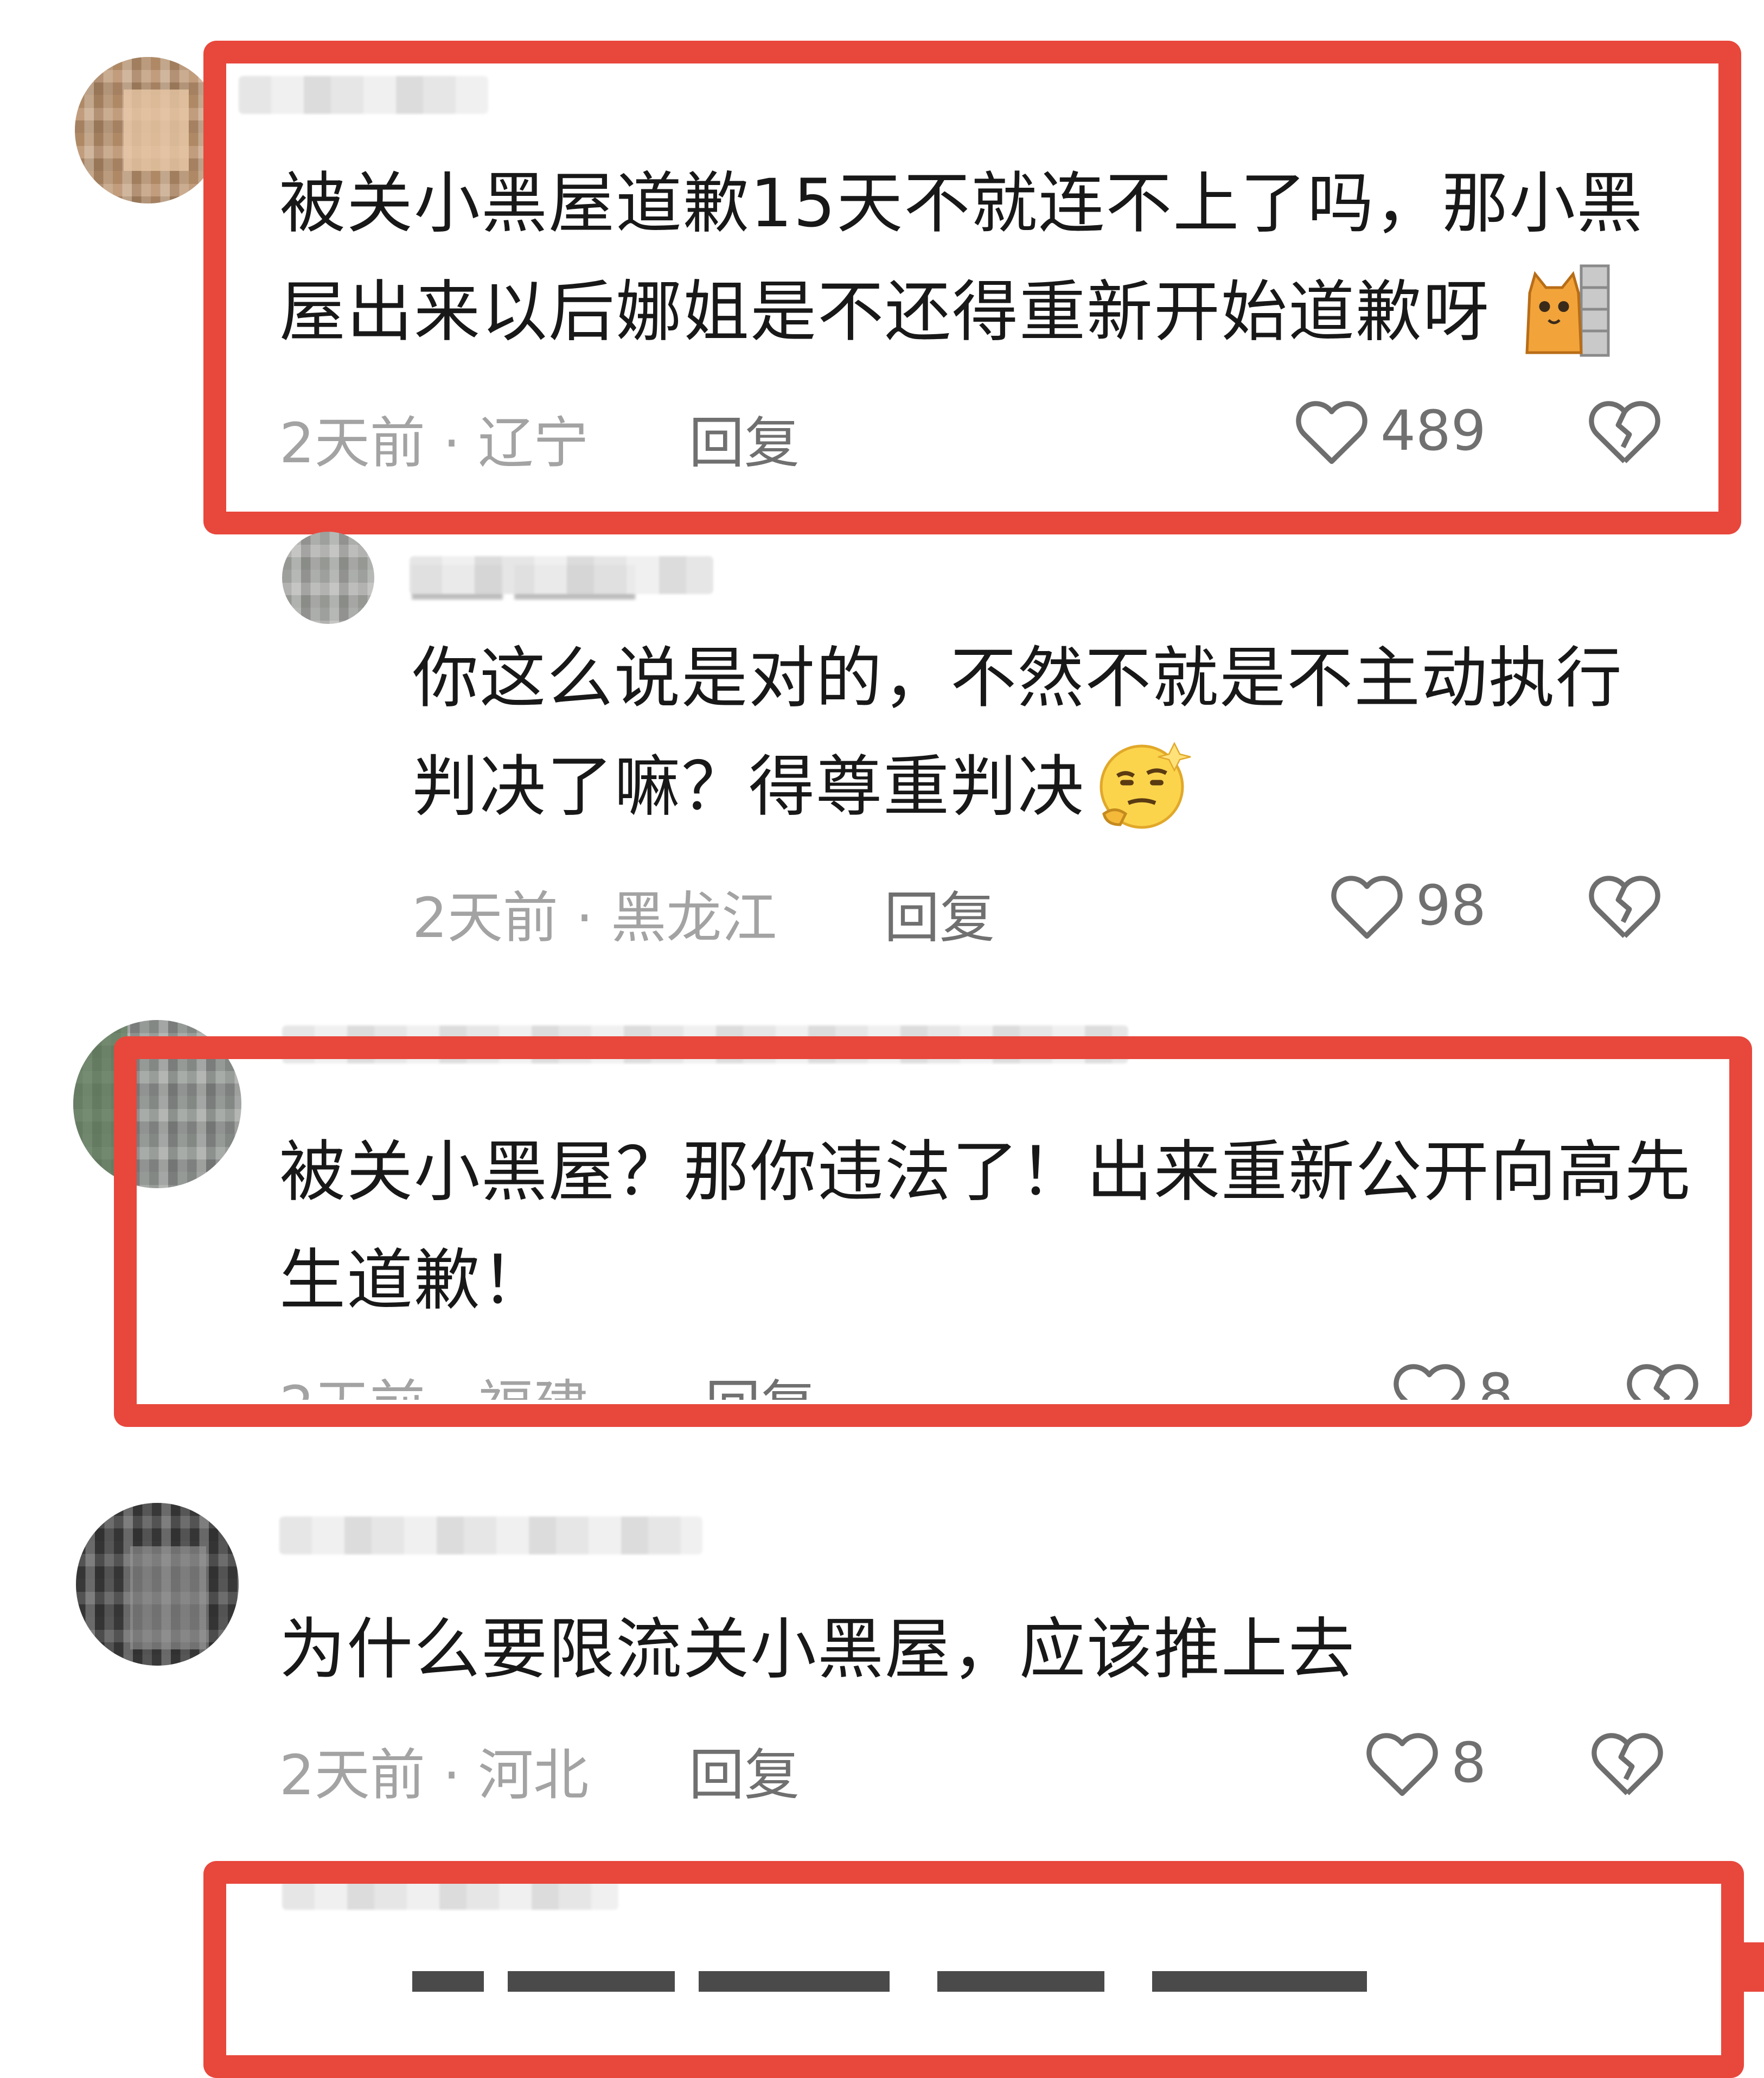 This screenshot has width=1764, height=2078. What do you see at coordinates (1468, 1763) in the screenshot?
I see `like-count: 8` at bounding box center [1468, 1763].